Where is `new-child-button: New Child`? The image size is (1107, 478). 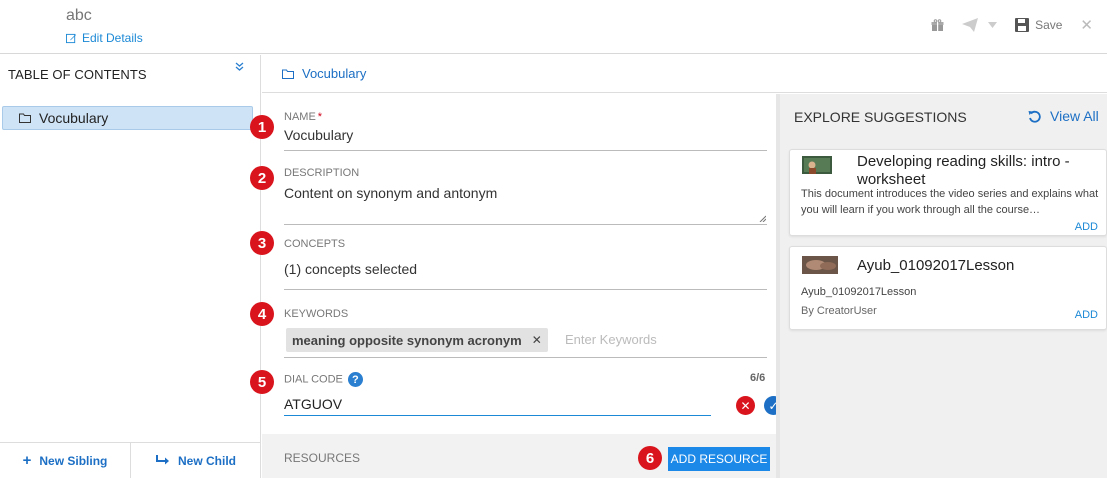
new-child-button: New Child is located at coordinates (195, 460).